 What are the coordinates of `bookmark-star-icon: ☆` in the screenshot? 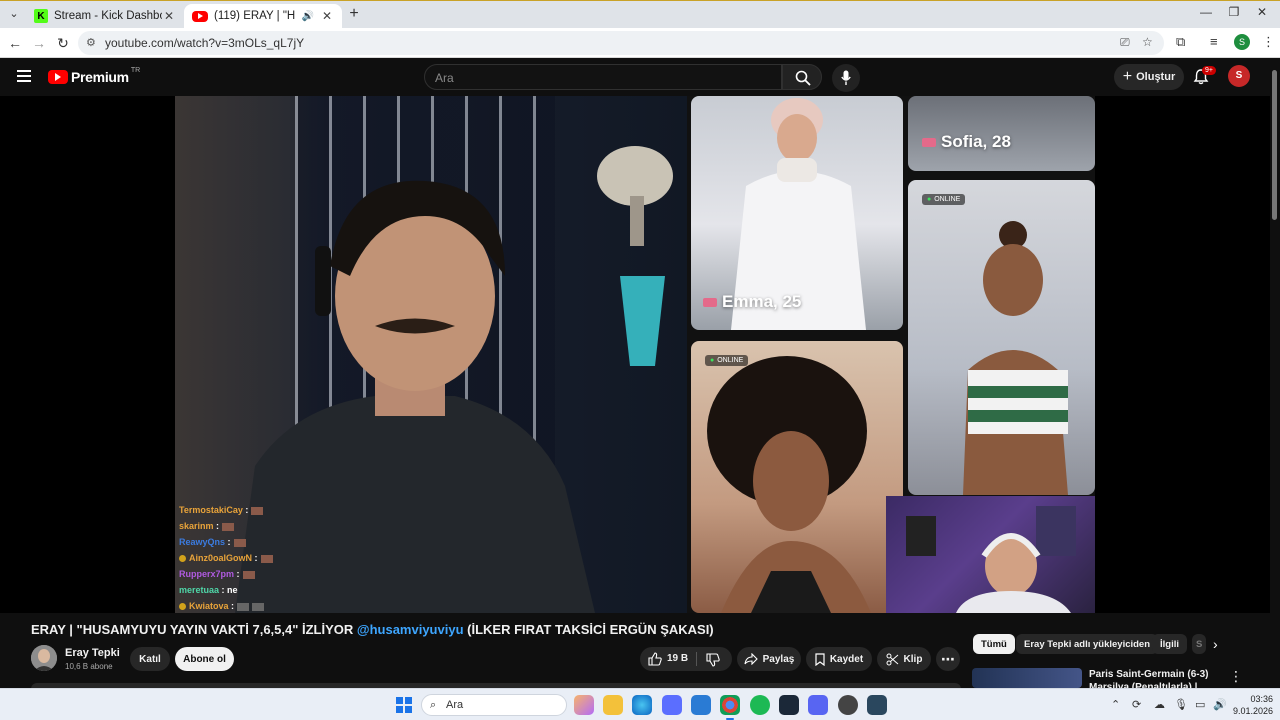 It's located at (1147, 42).